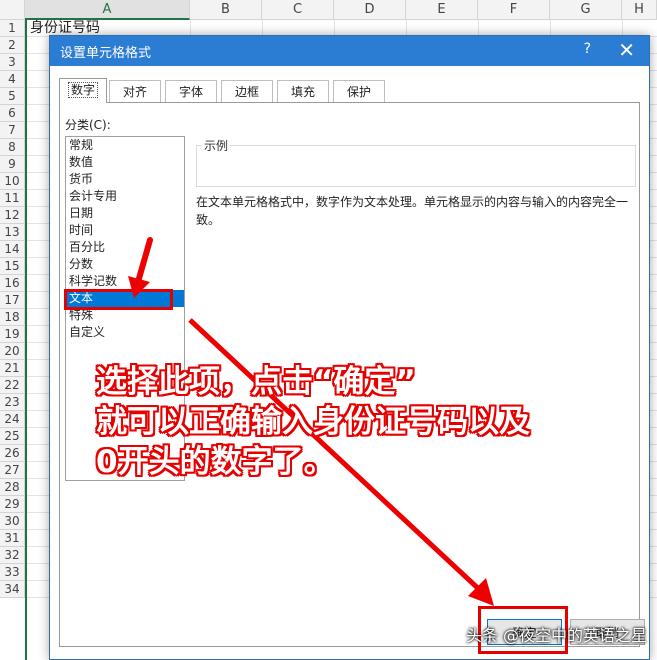  Describe the element at coordinates (556, 635) in the screenshot. I see `watermark: 头条 @夜空中的英语之星` at that location.